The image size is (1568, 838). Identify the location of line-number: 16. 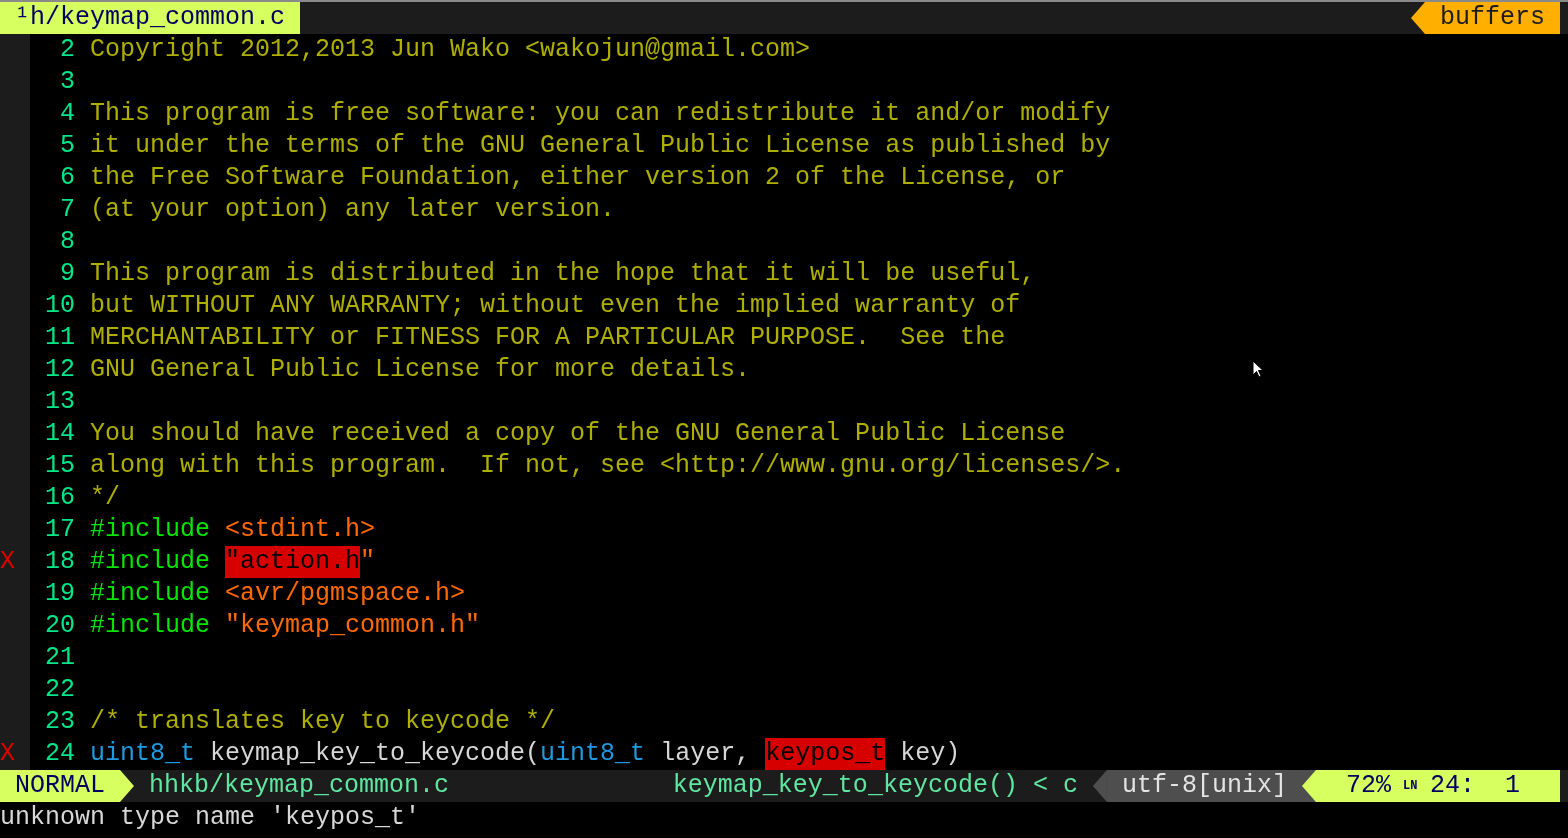
(59, 498).